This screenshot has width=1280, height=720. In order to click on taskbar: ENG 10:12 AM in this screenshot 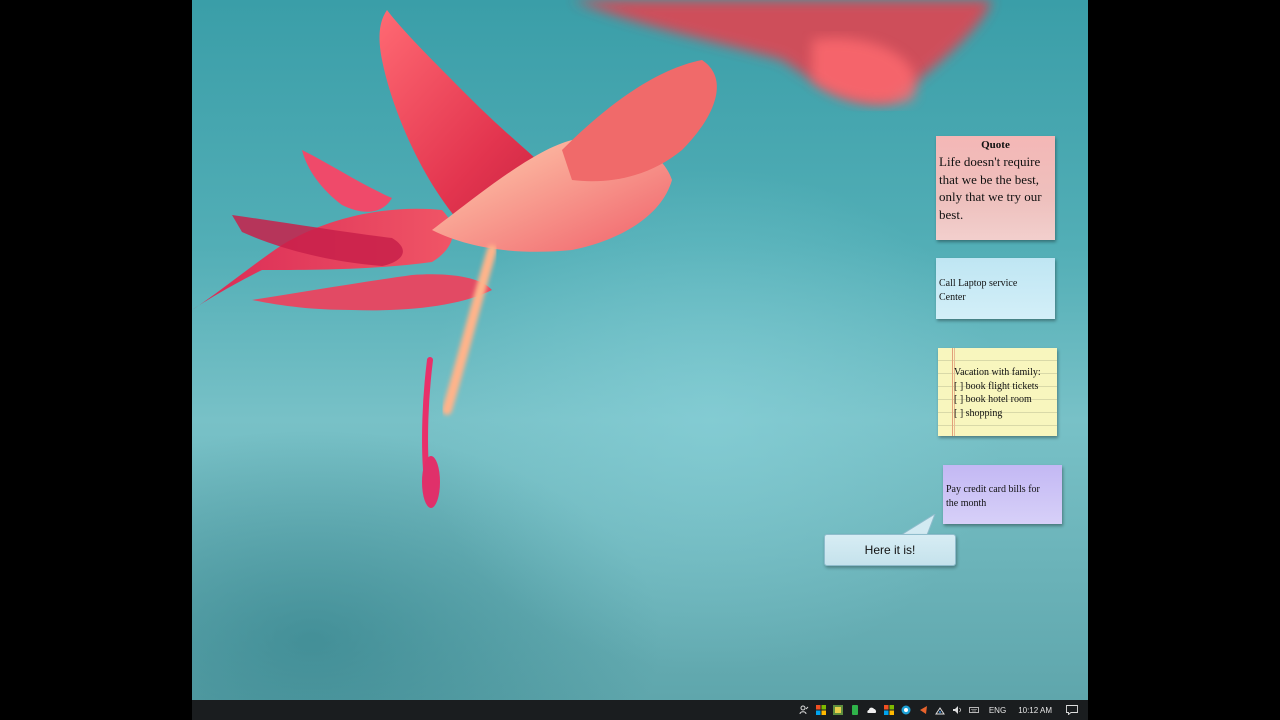, I will do `click(640, 710)`.